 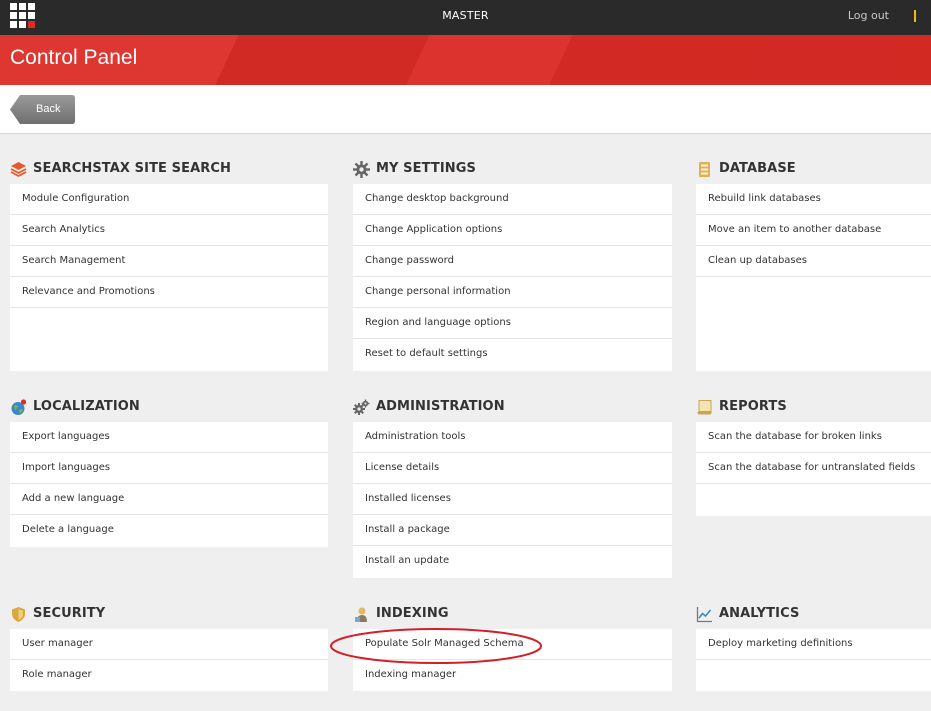 What do you see at coordinates (915, 16) in the screenshot?
I see `topbar-divider` at bounding box center [915, 16].